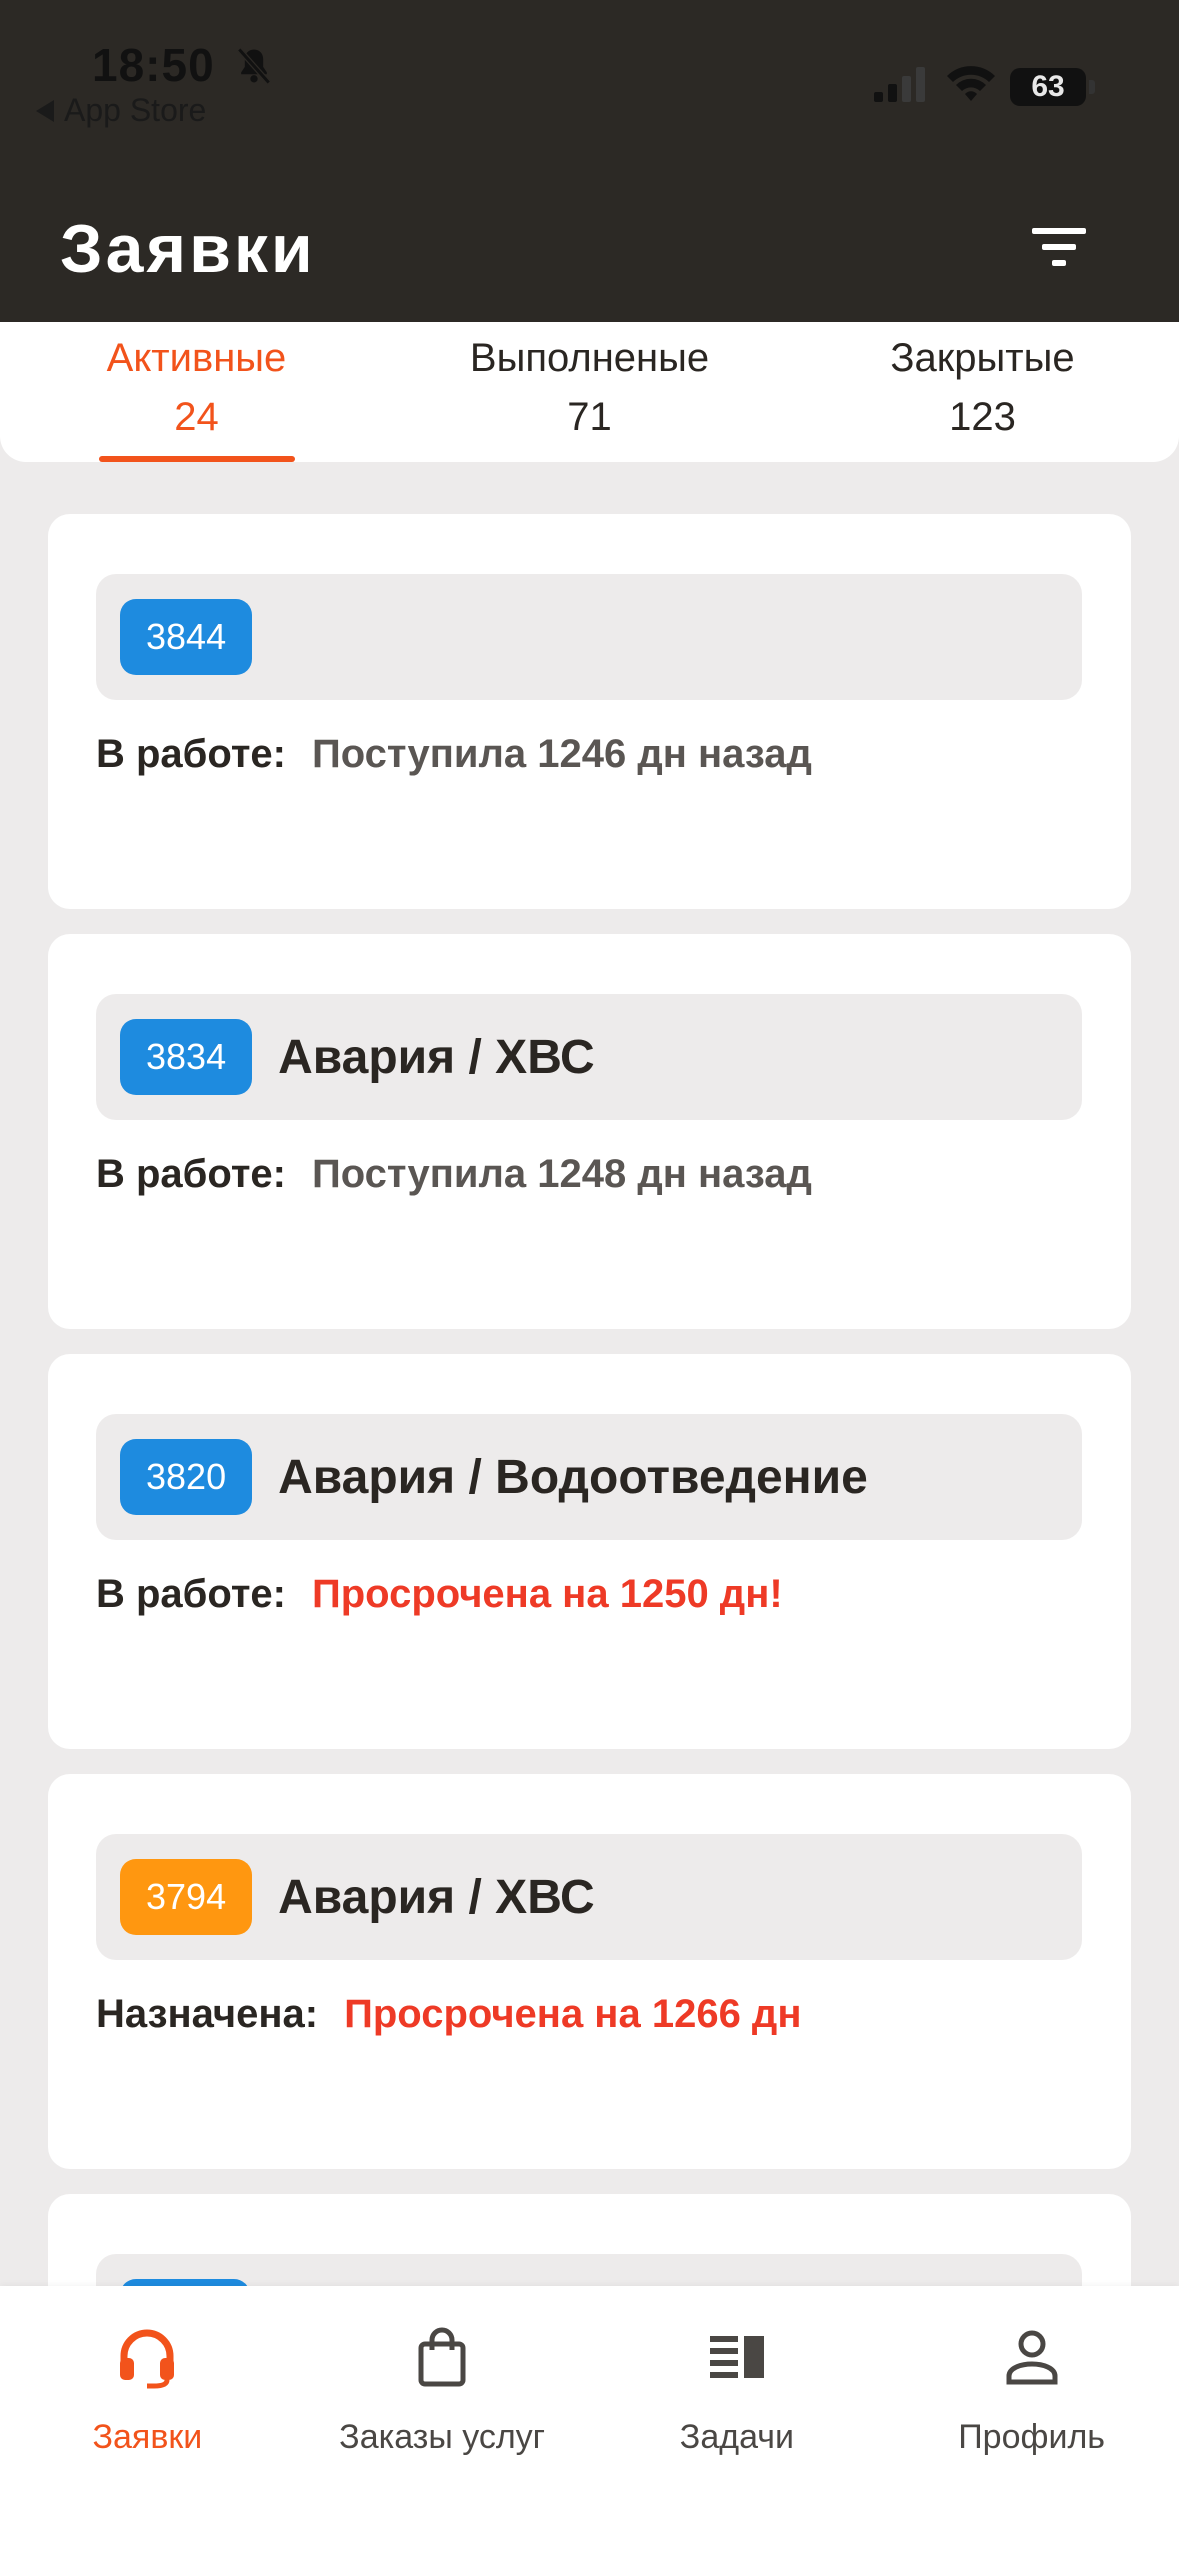 The height and width of the screenshot is (2556, 1179). Describe the element at coordinates (561, 1174) in the screenshot. I see `status-value: Поступила 1248 дн назад` at that location.